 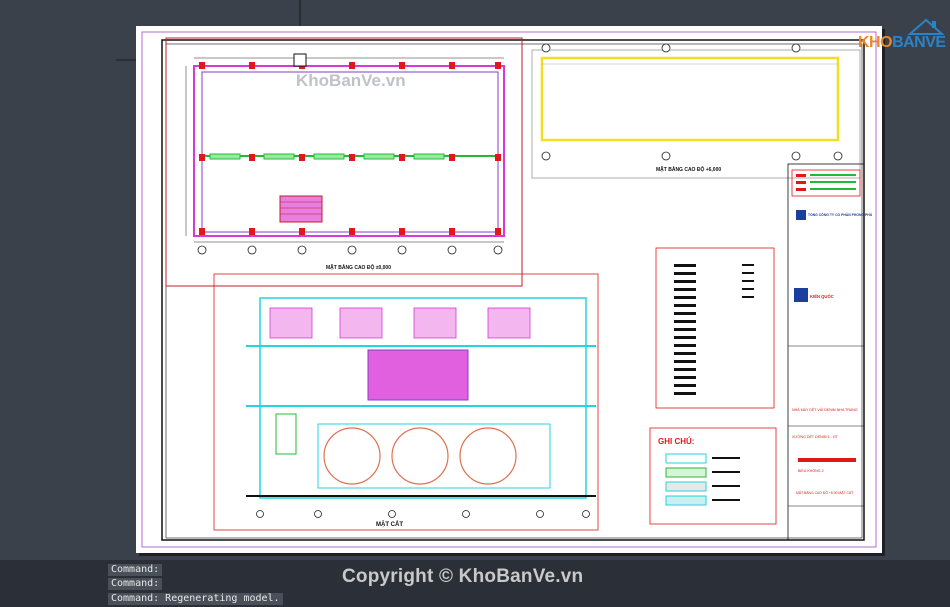 What do you see at coordinates (824, 492) in the screenshot?
I see `svg-text: MẶT BẰNG CAO ĐỘ +6,00 MẶT CẮT` at bounding box center [824, 492].